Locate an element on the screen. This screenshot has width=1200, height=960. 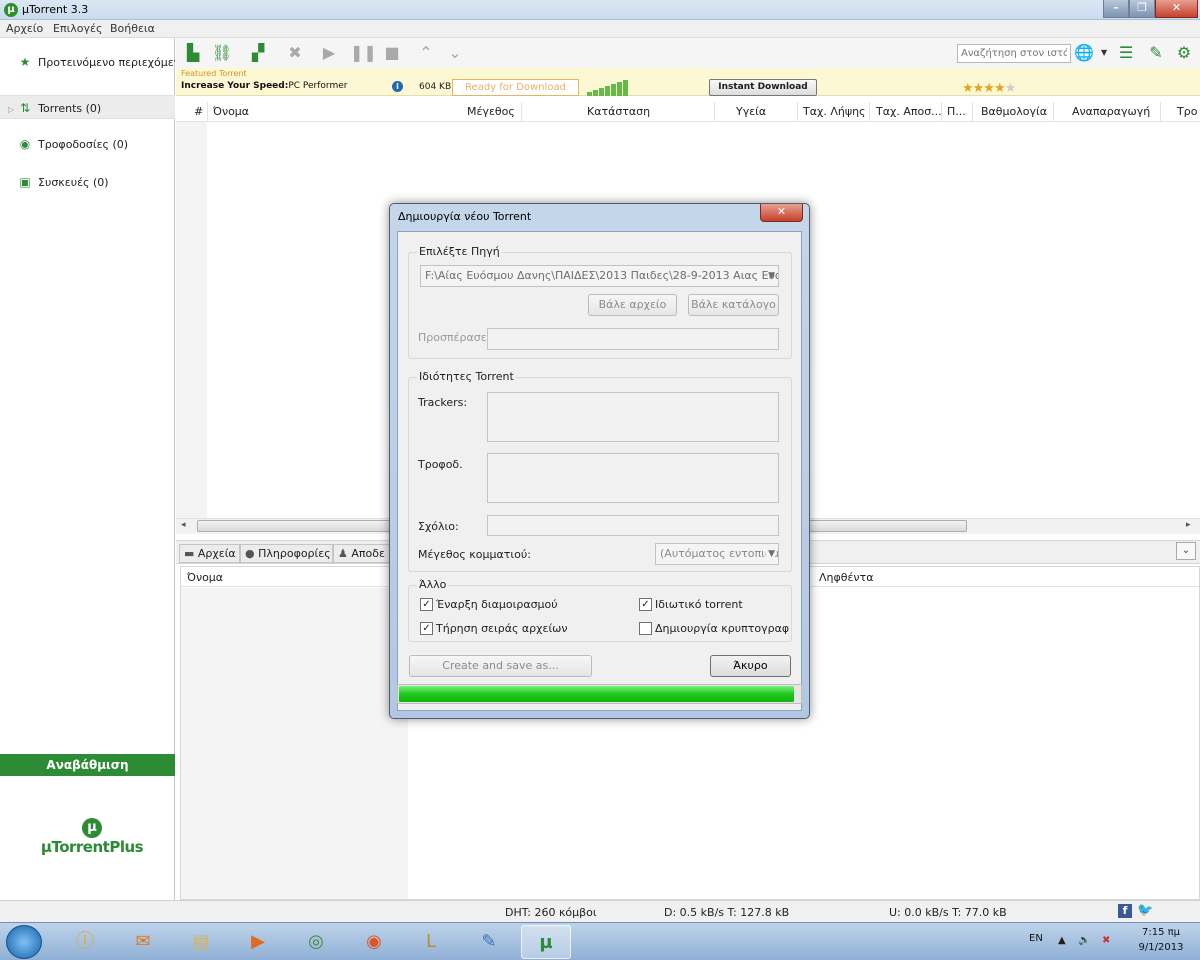
stop-icon: ■ is located at coordinates (392, 53).